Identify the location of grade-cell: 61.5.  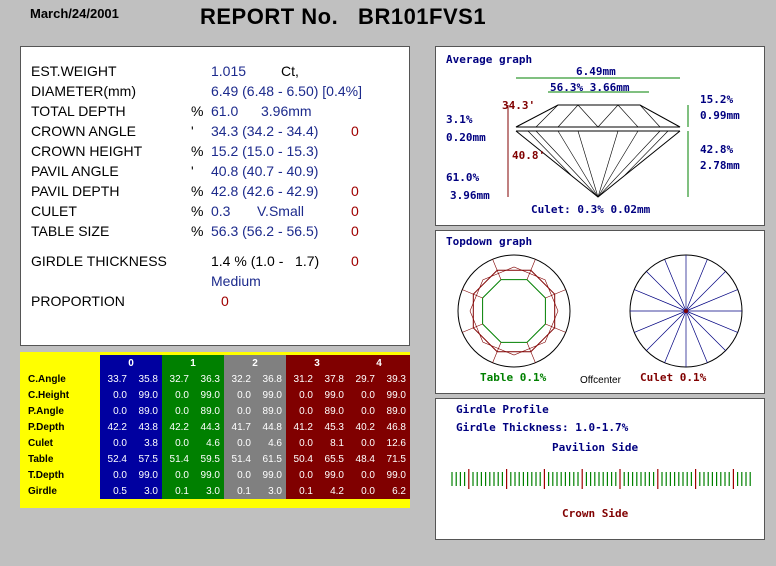
(270, 459).